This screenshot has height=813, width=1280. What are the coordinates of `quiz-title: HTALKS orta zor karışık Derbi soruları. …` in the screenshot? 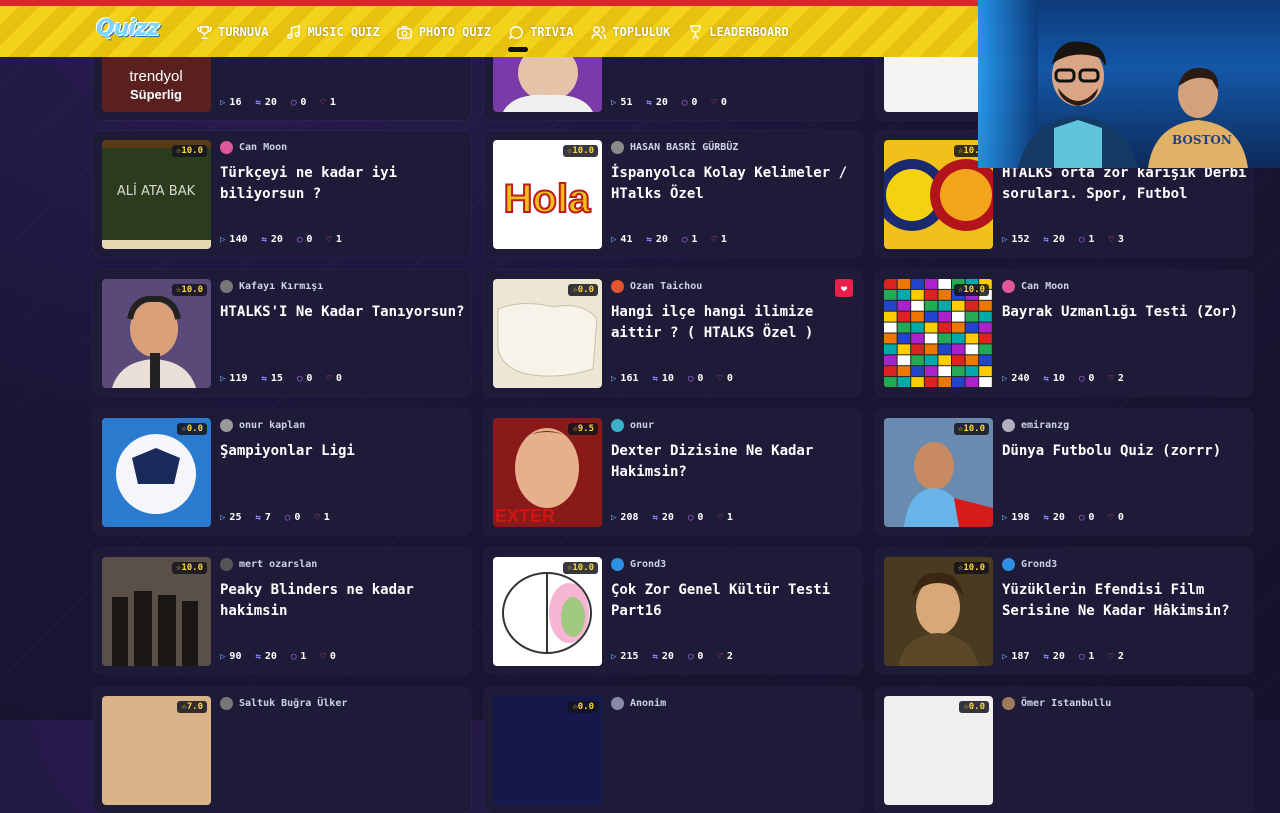 It's located at (1124, 184).